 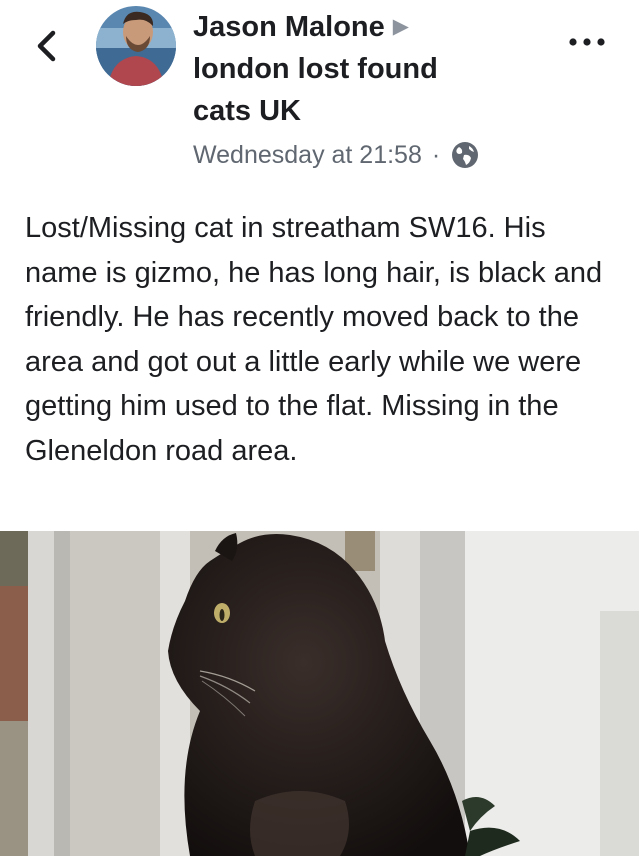 What do you see at coordinates (465, 155) in the screenshot?
I see `globe-icon` at bounding box center [465, 155].